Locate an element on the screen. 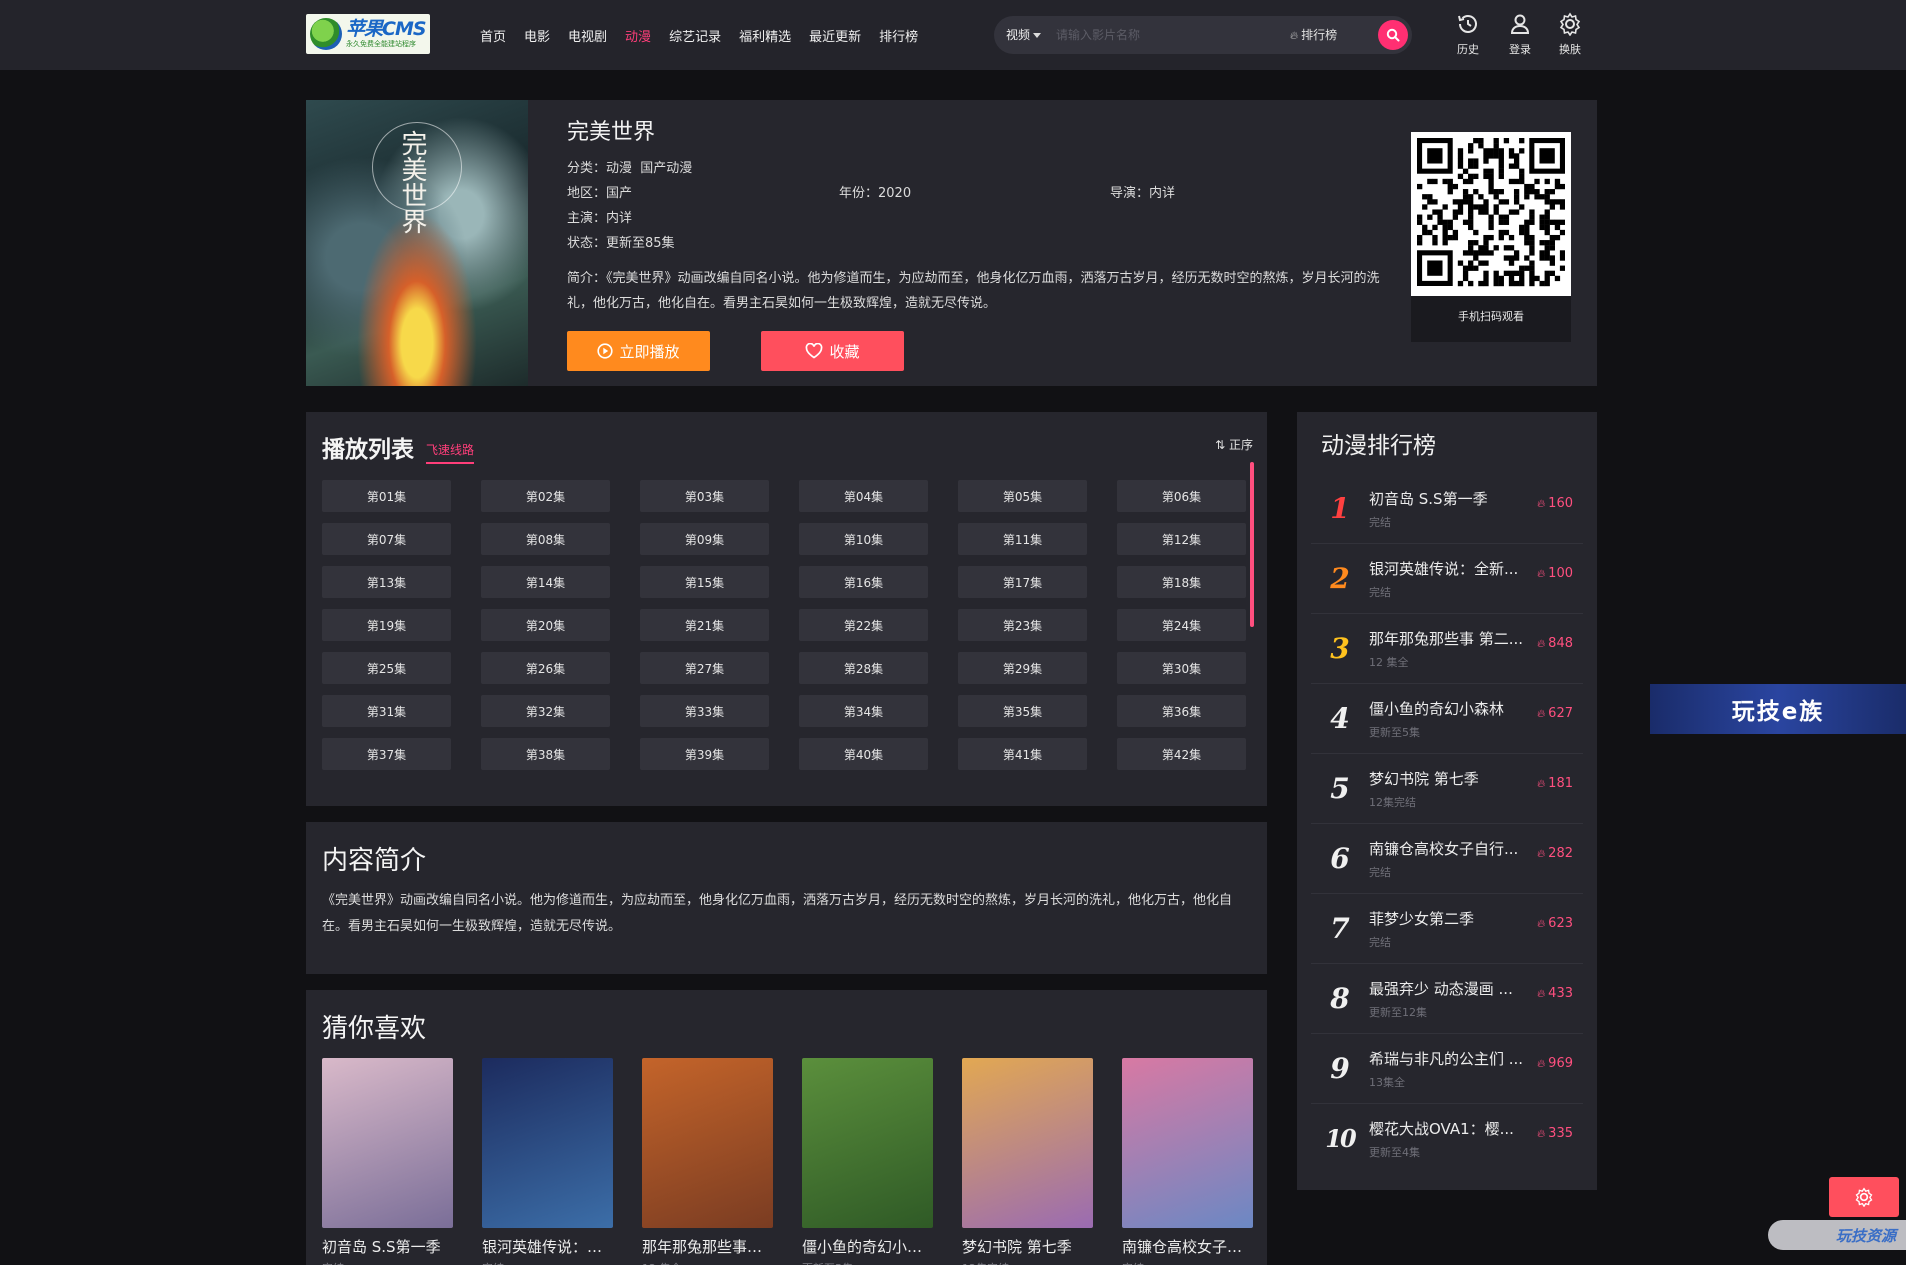 Image resolution: width=1906 pixels, height=1265 pixels. meta-category-value: 动漫 国产动漫 is located at coordinates (649, 168).